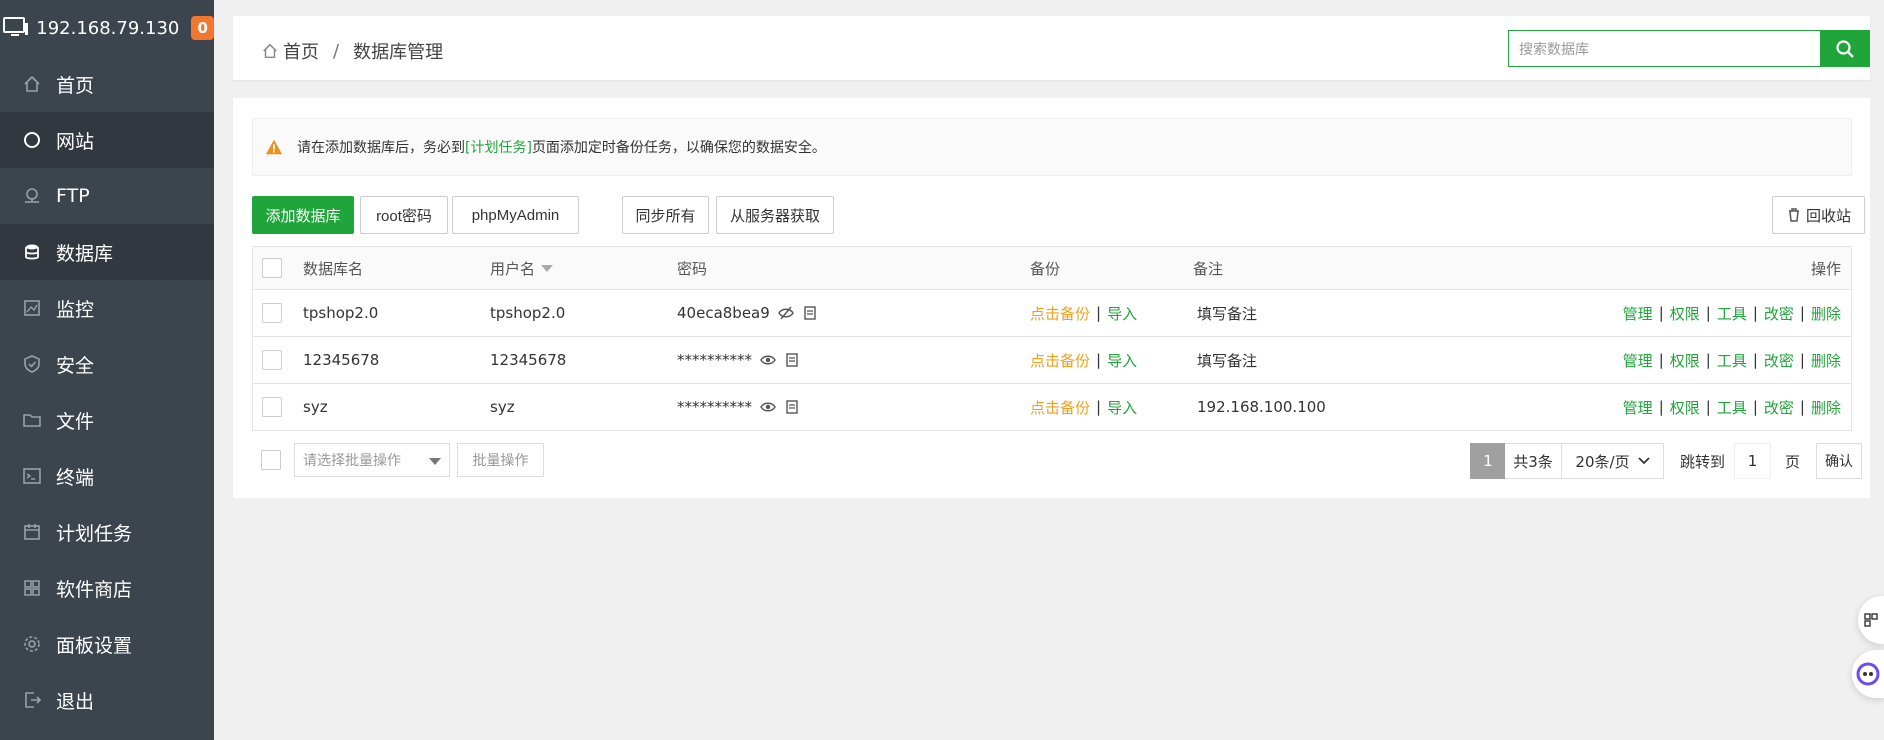  Describe the element at coordinates (1818, 215) in the screenshot. I see `recycle-bin-button: 回收站` at that location.